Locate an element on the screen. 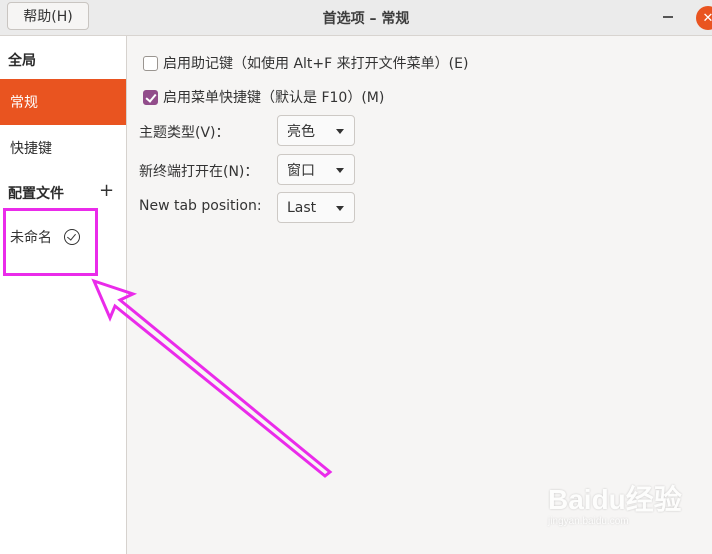 The height and width of the screenshot is (554, 712). title-bar: 帮助(H) 首选项 – 常规 ✕ is located at coordinates (356, 18).